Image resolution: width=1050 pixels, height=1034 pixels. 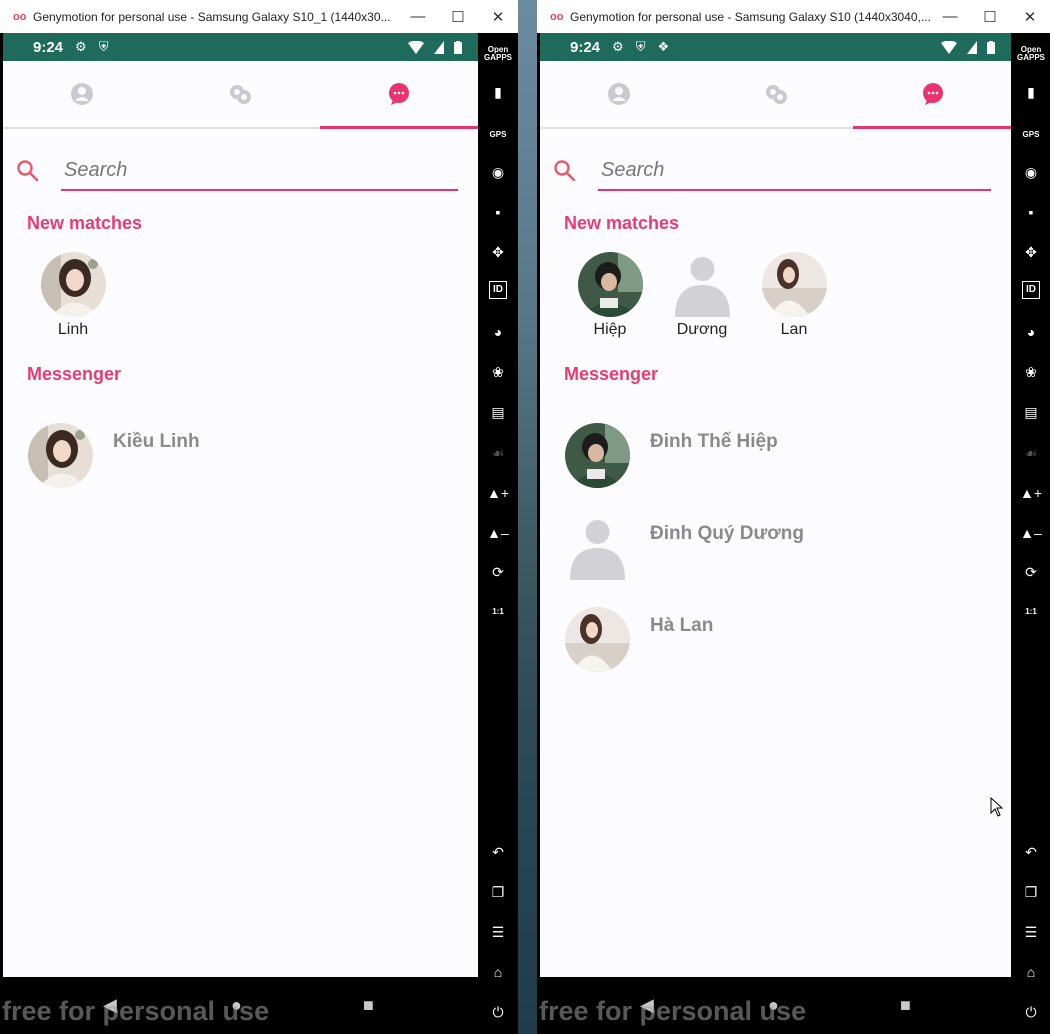 What do you see at coordinates (727, 533) in the screenshot?
I see `conversation-name: Đinh Quý Dương` at bounding box center [727, 533].